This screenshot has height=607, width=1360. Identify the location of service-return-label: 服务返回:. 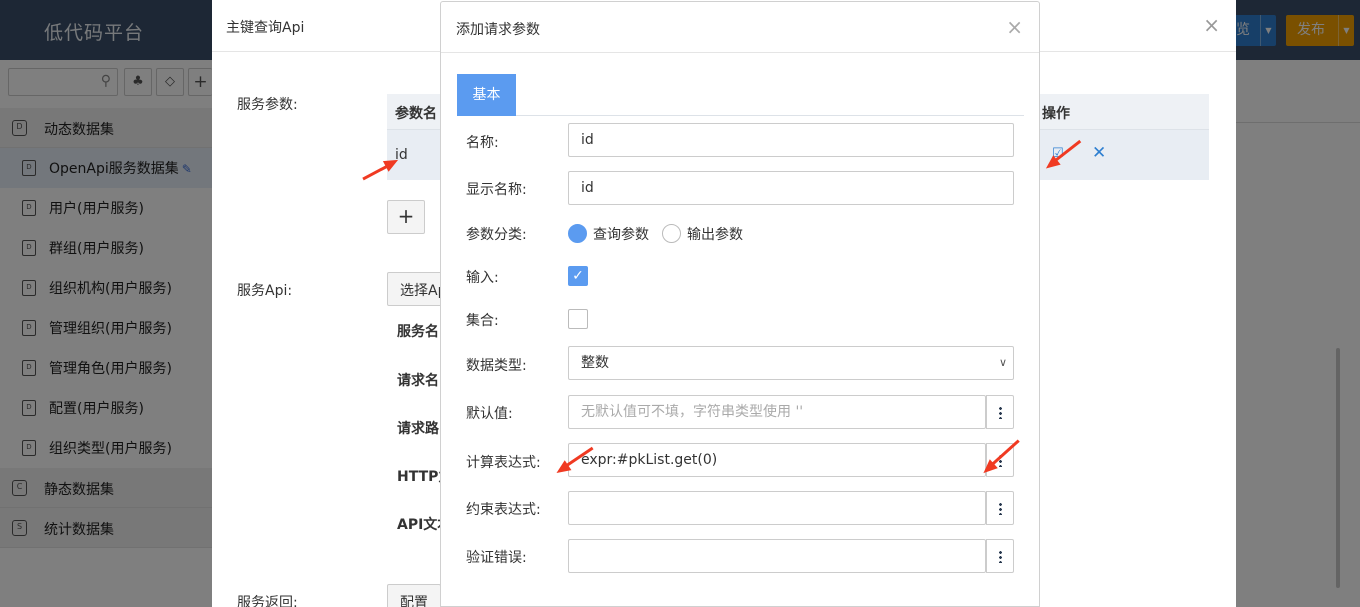
(267, 601).